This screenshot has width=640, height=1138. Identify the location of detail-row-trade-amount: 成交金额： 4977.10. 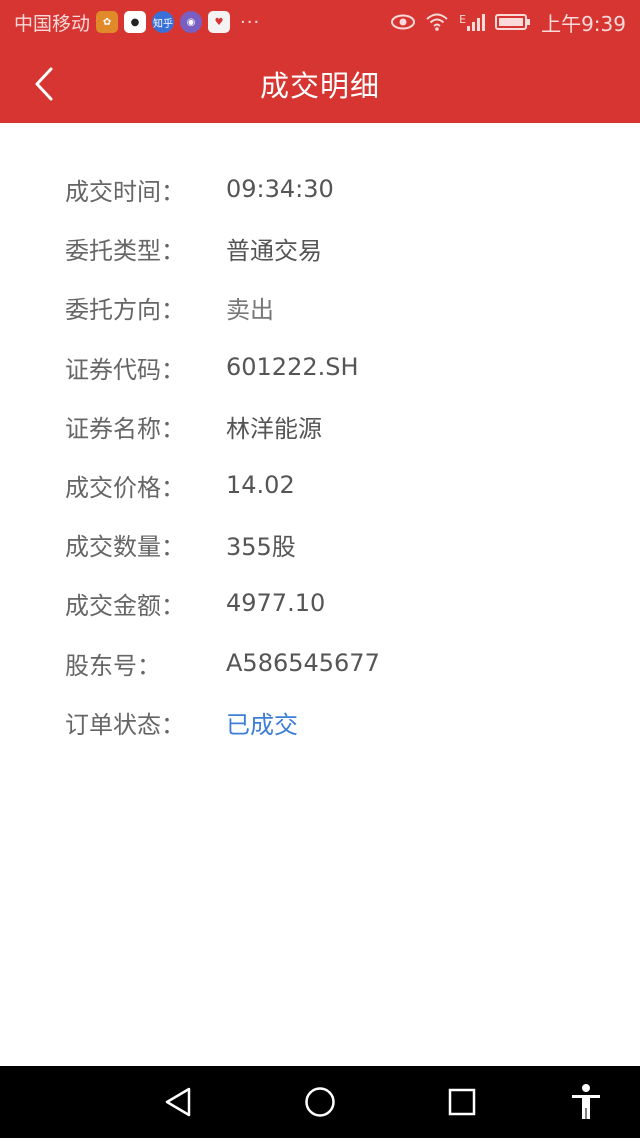
(320, 603).